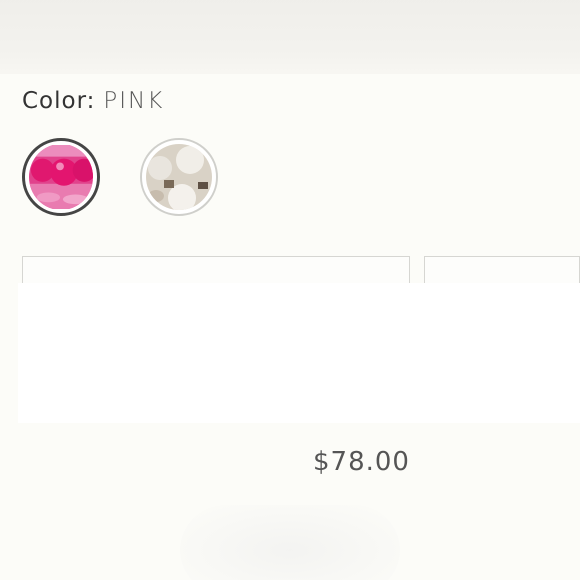  I want to click on price: $78.00, so click(361, 462).